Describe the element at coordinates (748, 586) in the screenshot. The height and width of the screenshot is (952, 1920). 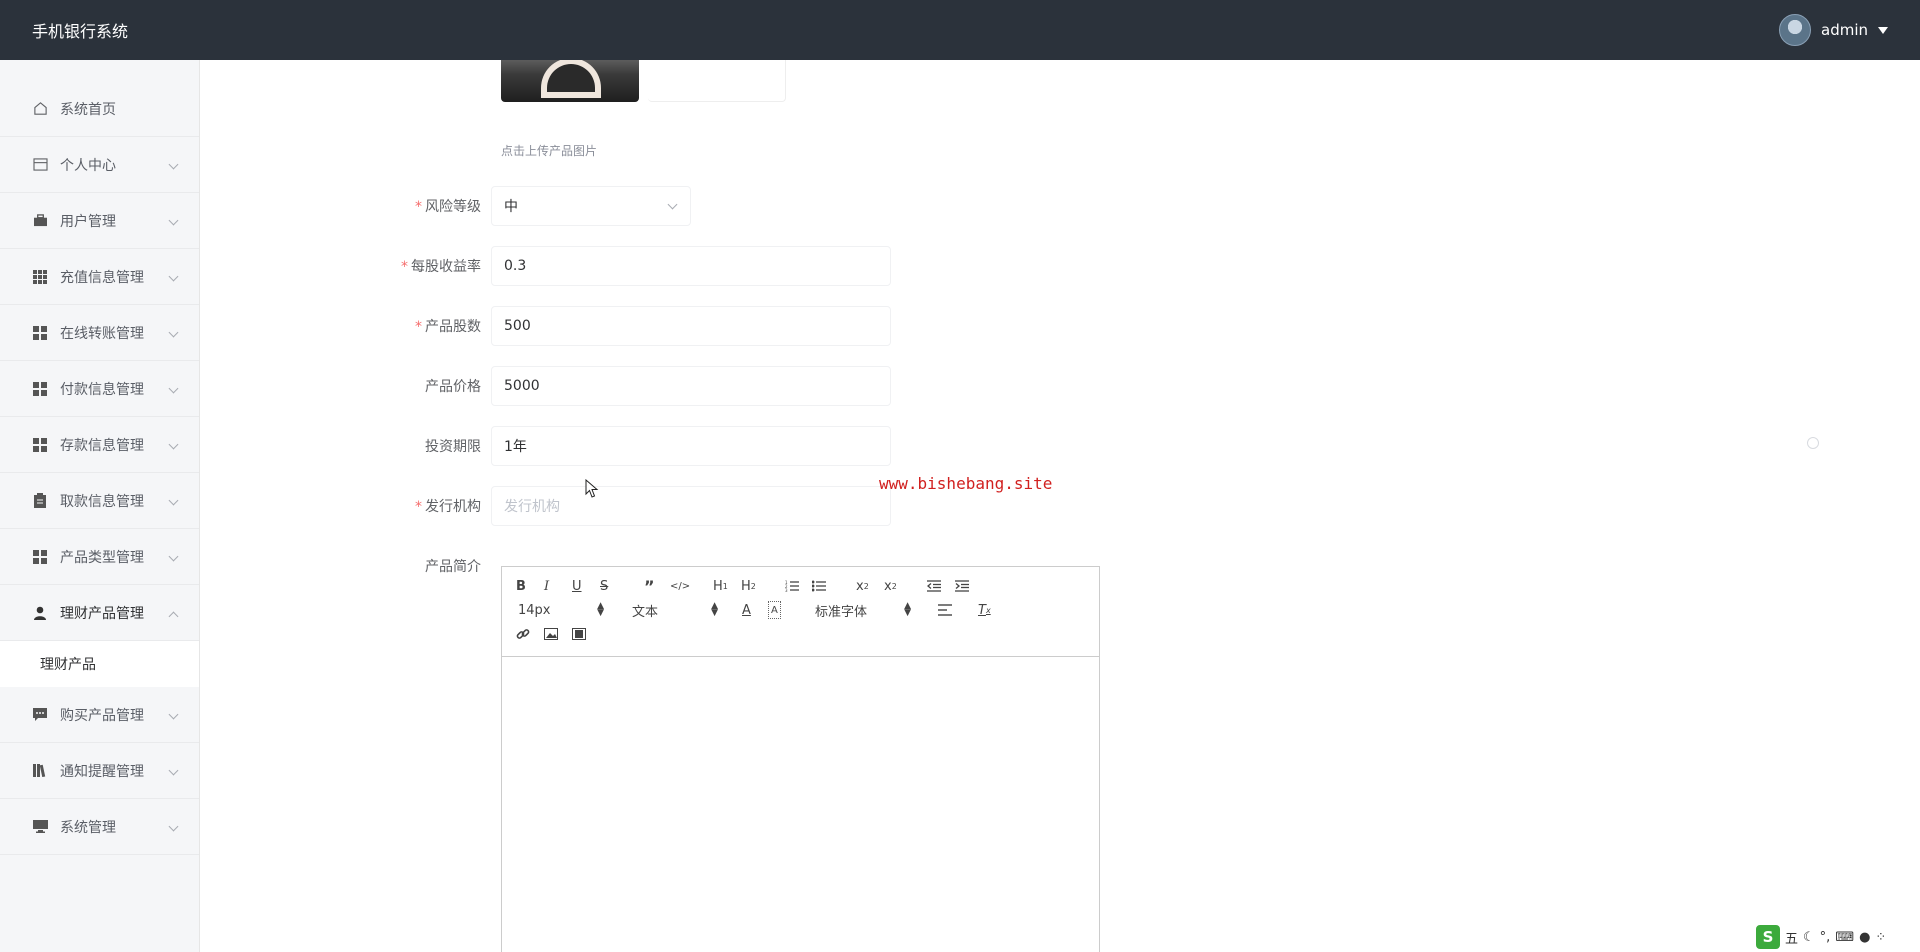
I see `heading-2-icon: H2` at that location.